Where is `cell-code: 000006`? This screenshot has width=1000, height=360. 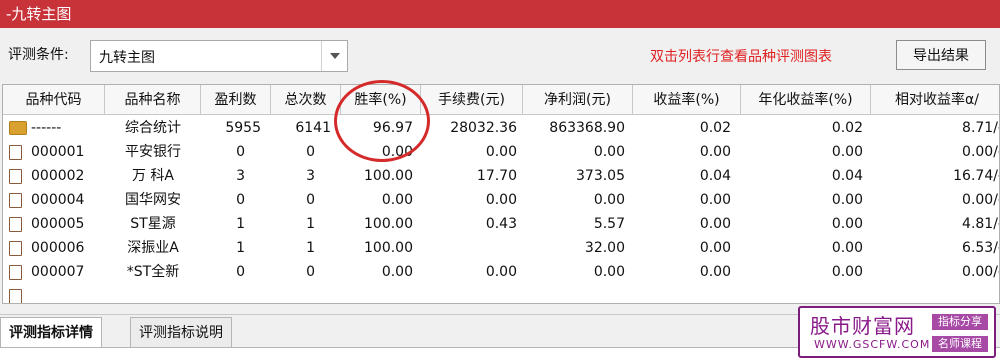 cell-code: 000006 is located at coordinates (58, 248).